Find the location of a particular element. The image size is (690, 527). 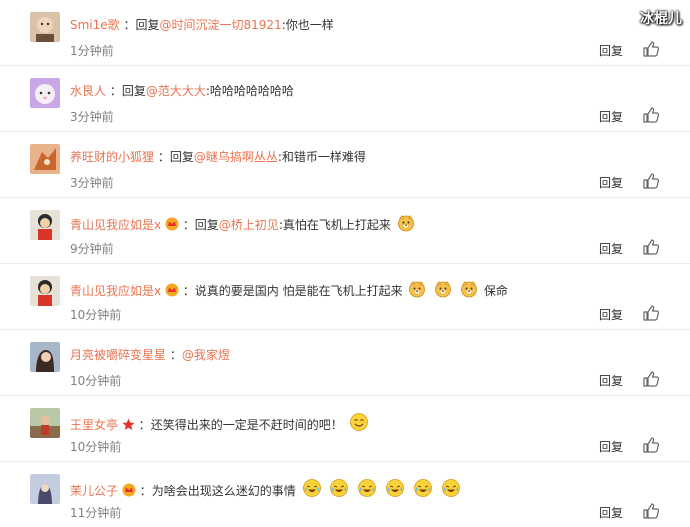

comment-text: 青山见我应如是x ：回复@桥上初见:真怕在飞机上打起来 is located at coordinates (243, 224).